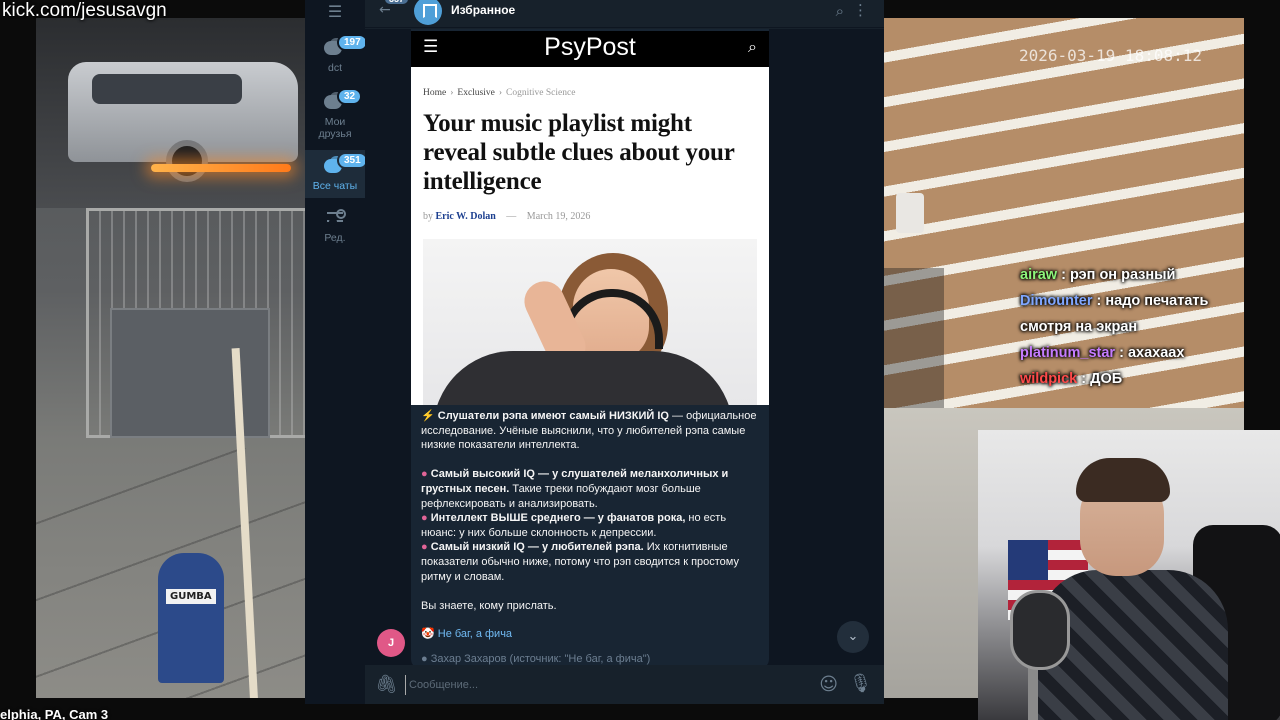  I want to click on bookmark-icon, so click(428, 12).